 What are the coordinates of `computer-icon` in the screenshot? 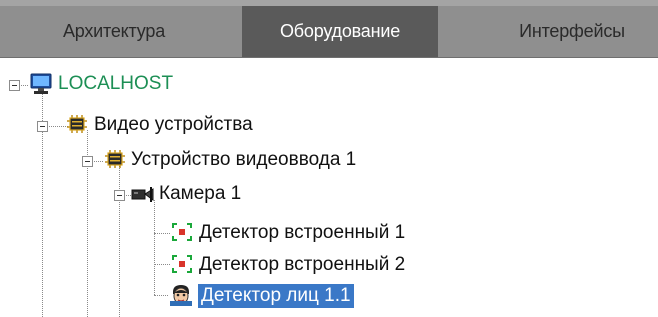 It's located at (41, 84).